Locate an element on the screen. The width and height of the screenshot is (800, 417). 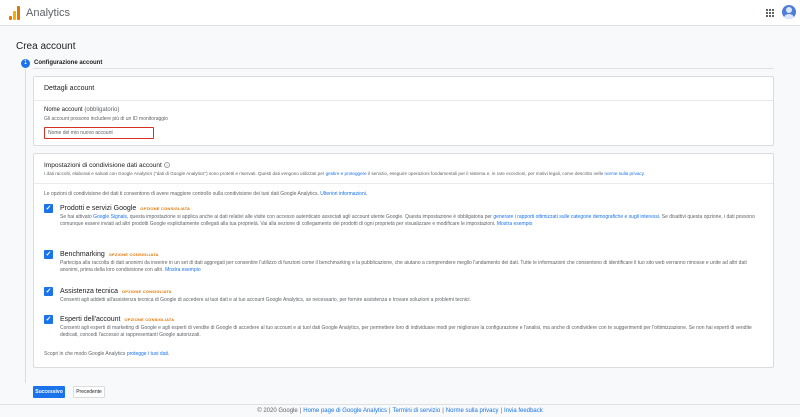
option-title: Esperti dell'account OPZIONE CONSIGLIATA is located at coordinates (117, 319).